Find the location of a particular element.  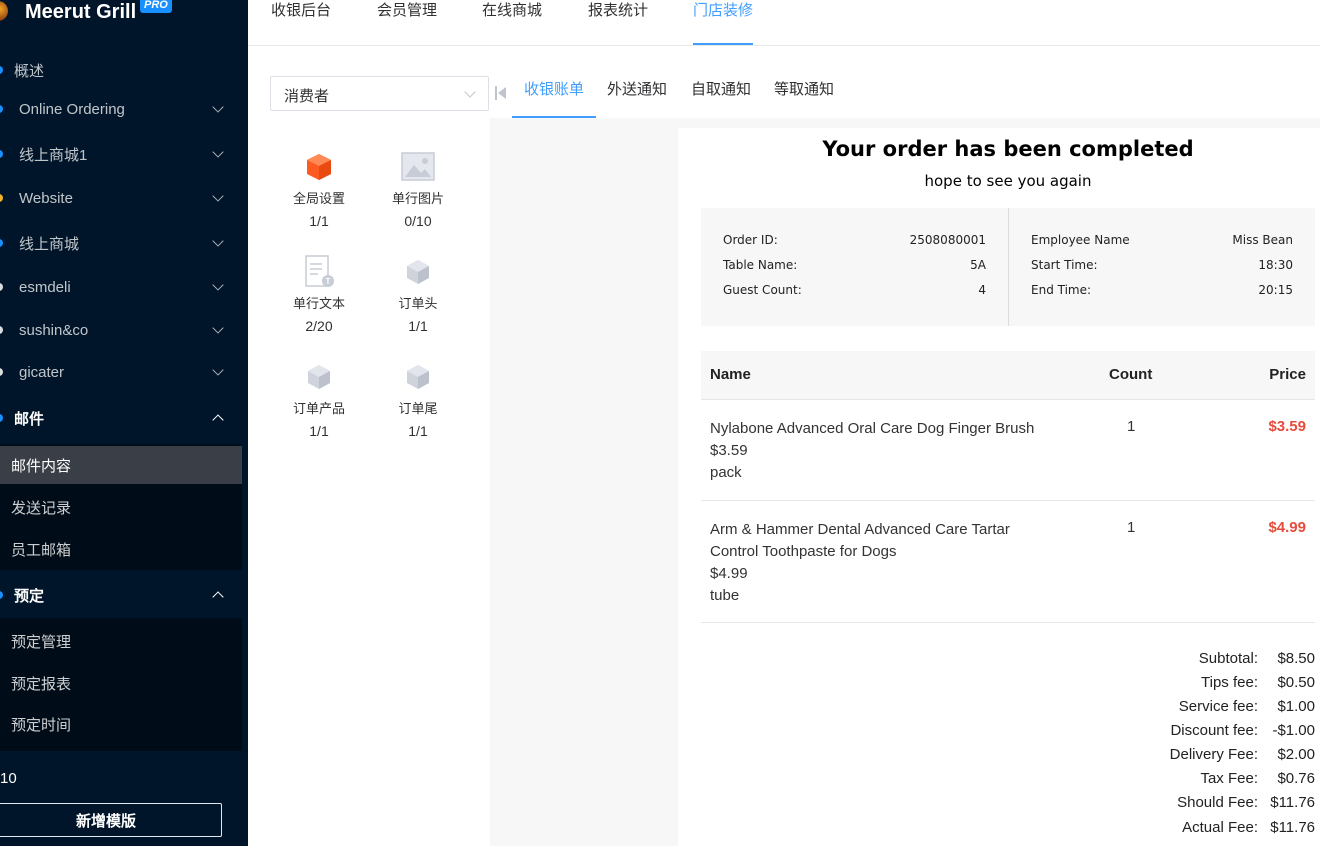

component-global-settings: 全局设置 1/1 is located at coordinates (319, 189).